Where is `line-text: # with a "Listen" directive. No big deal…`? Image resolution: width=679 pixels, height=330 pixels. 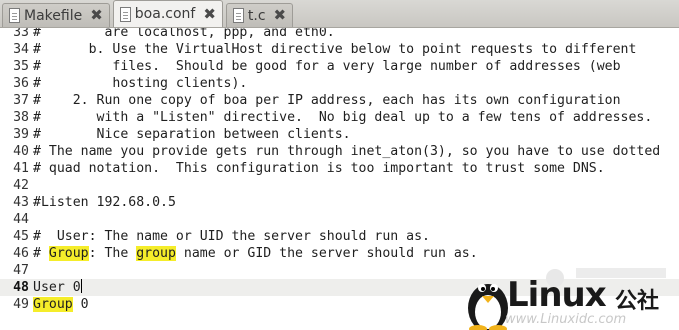 line-text: # with a "Listen" directive. No big deal… is located at coordinates (343, 117).